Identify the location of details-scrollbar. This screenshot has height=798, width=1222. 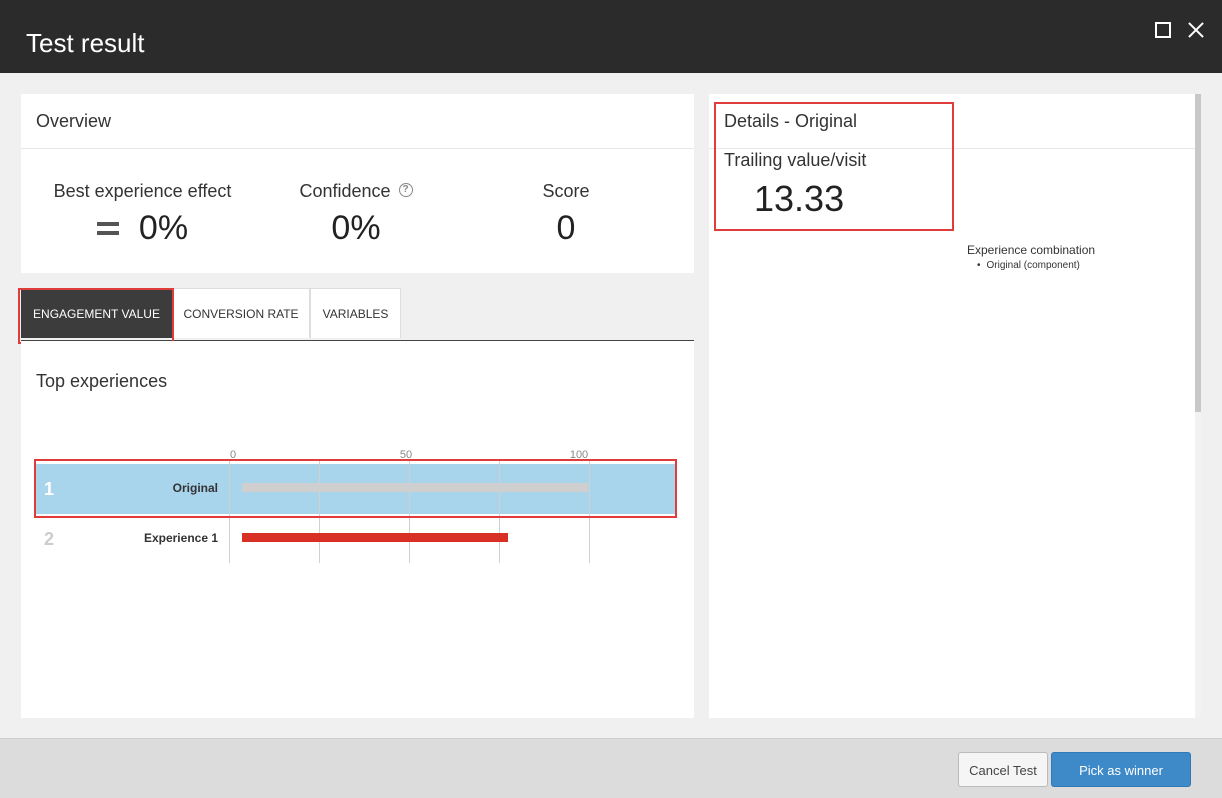
(1198, 406).